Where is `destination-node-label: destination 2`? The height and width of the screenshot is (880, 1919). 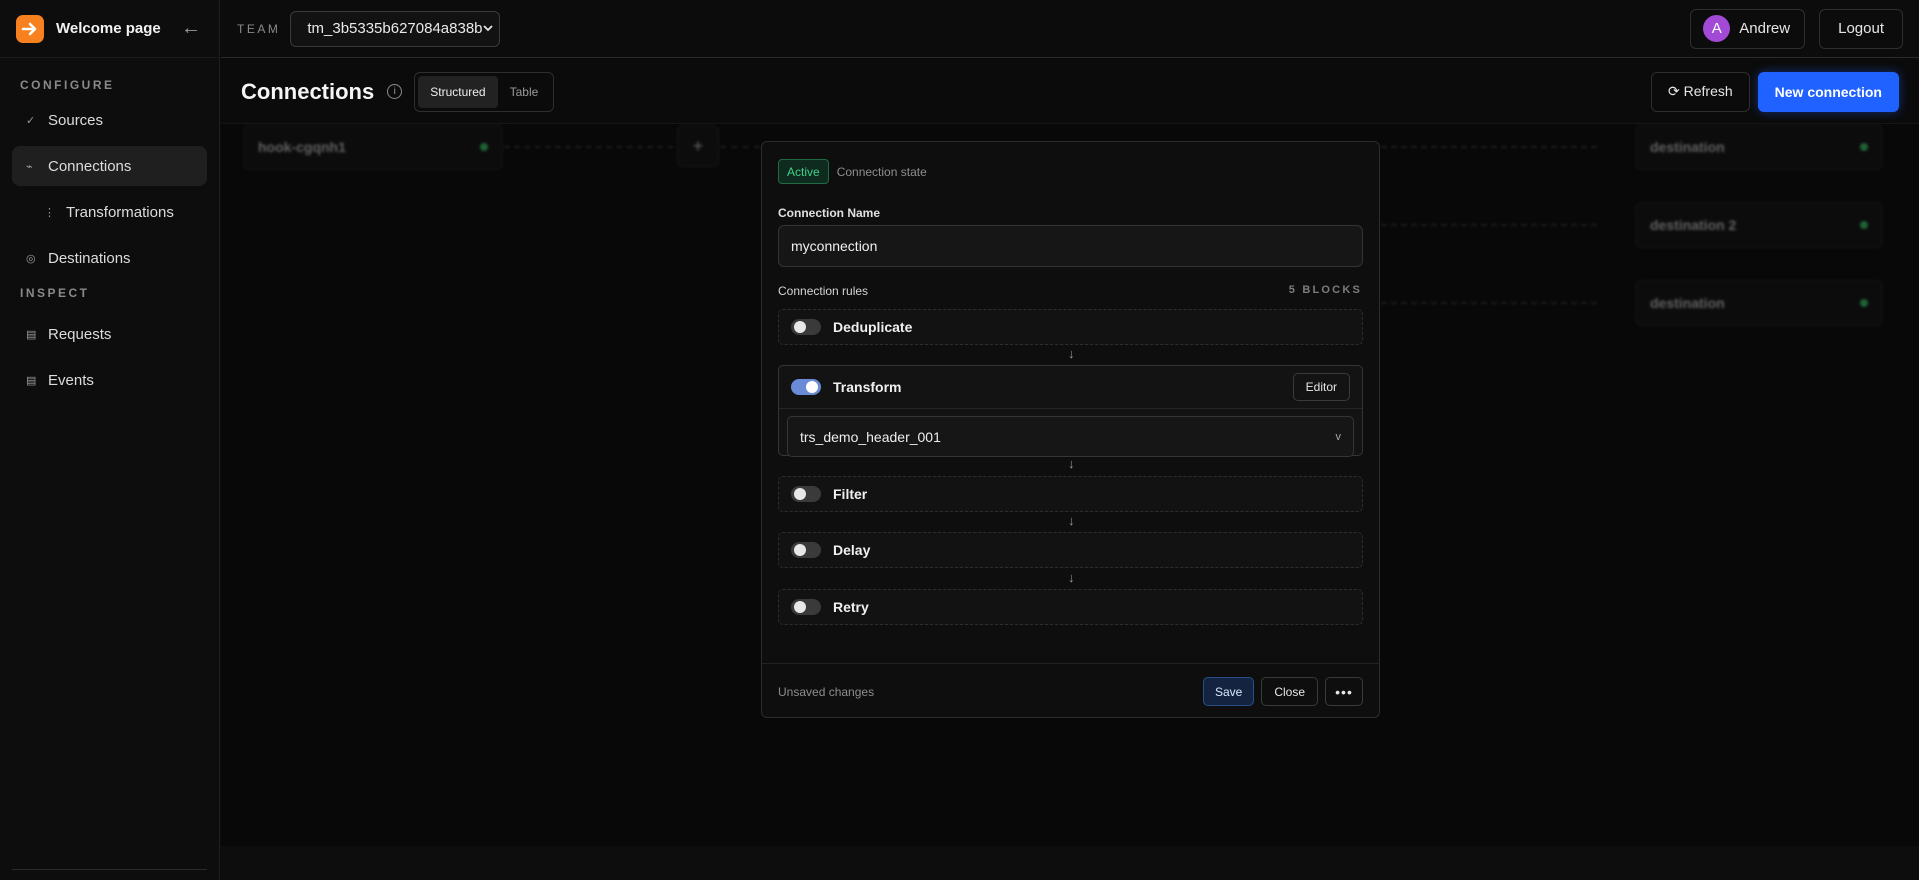
destination-node-label: destination 2 is located at coordinates (1693, 225).